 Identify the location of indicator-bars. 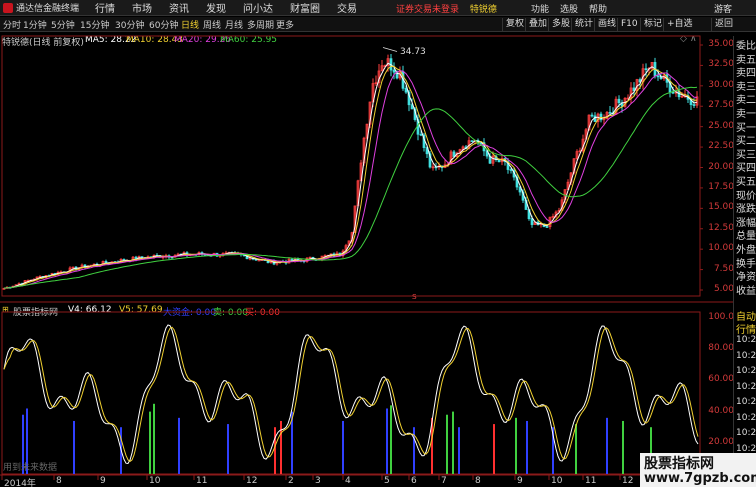
(337, 438).